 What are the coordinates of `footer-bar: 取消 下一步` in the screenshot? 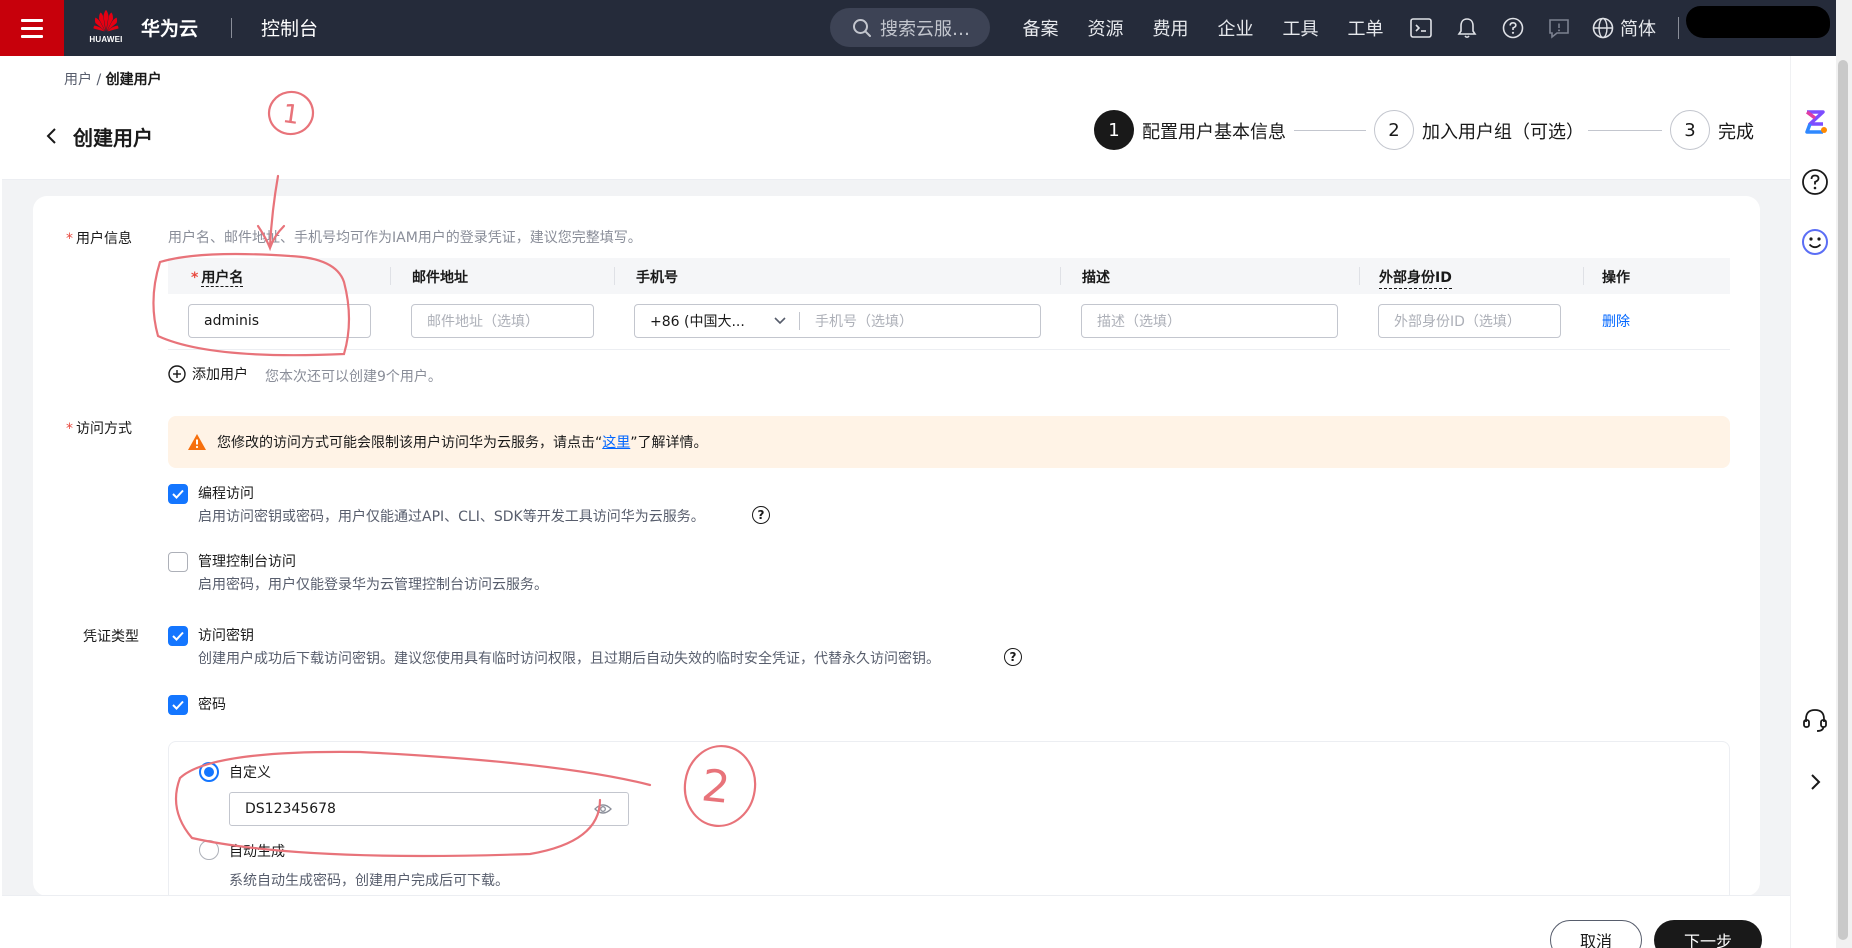 It's located at (896, 921).